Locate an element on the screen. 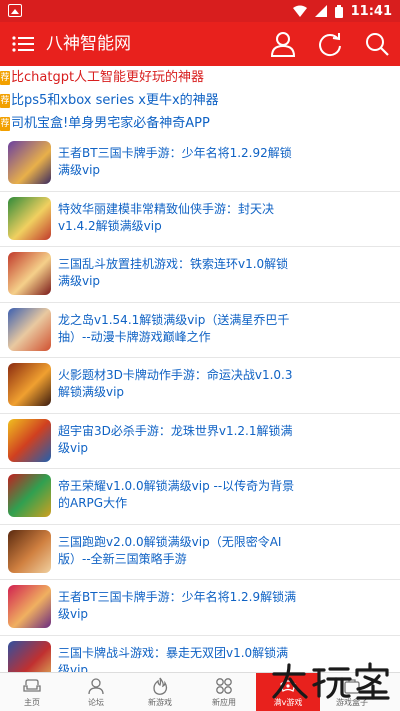 The image size is (400, 711). signal-icon is located at coordinates (320, 11).